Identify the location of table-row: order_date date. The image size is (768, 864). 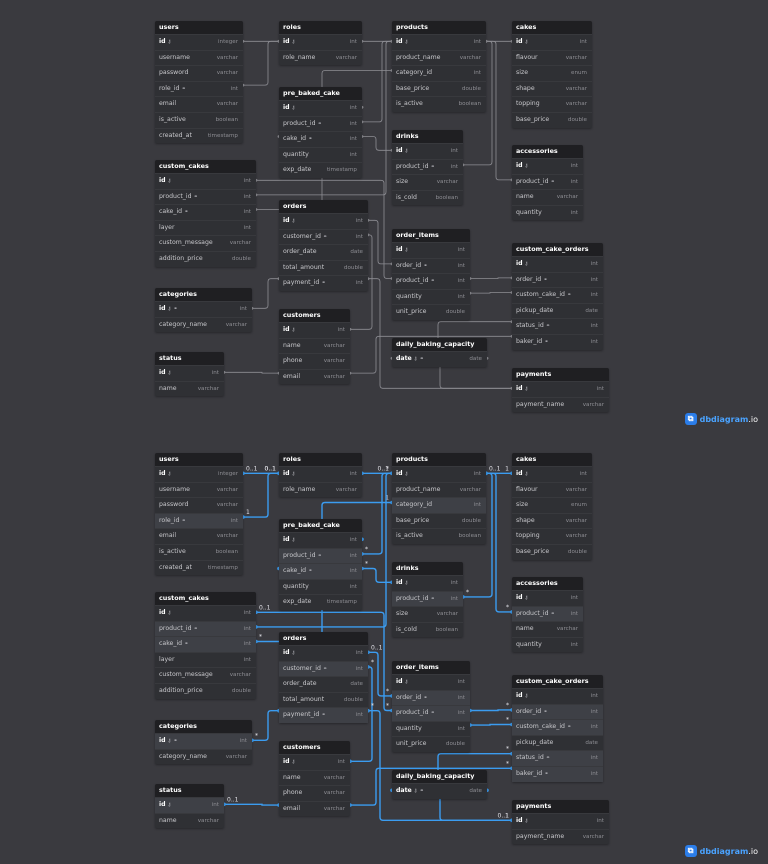
(323, 684).